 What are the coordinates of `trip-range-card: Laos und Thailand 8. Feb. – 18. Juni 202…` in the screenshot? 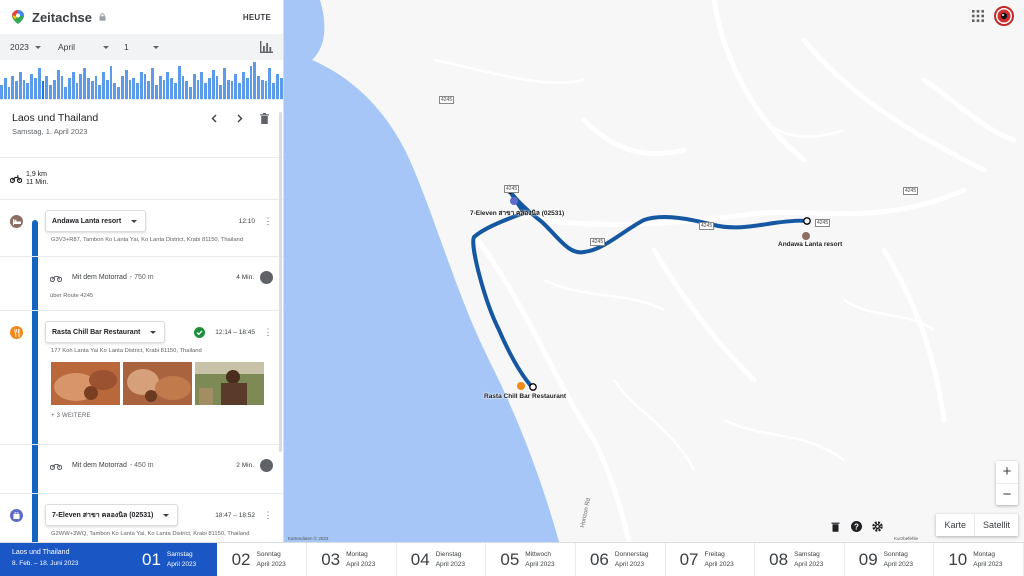 It's located at (64, 559).